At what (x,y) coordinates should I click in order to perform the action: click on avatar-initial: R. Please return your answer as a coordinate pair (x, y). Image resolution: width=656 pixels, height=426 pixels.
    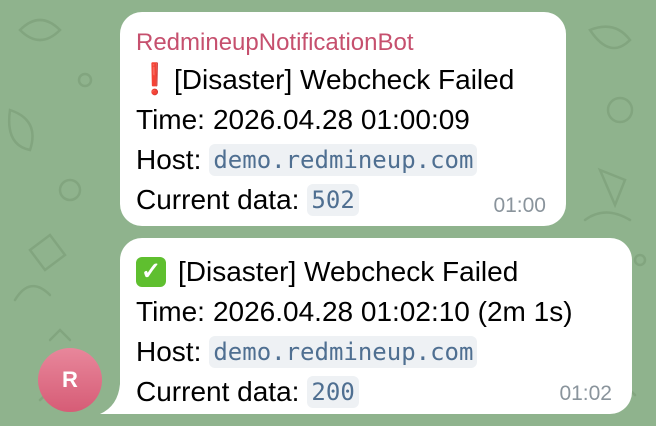
    Looking at the image, I should click on (70, 379).